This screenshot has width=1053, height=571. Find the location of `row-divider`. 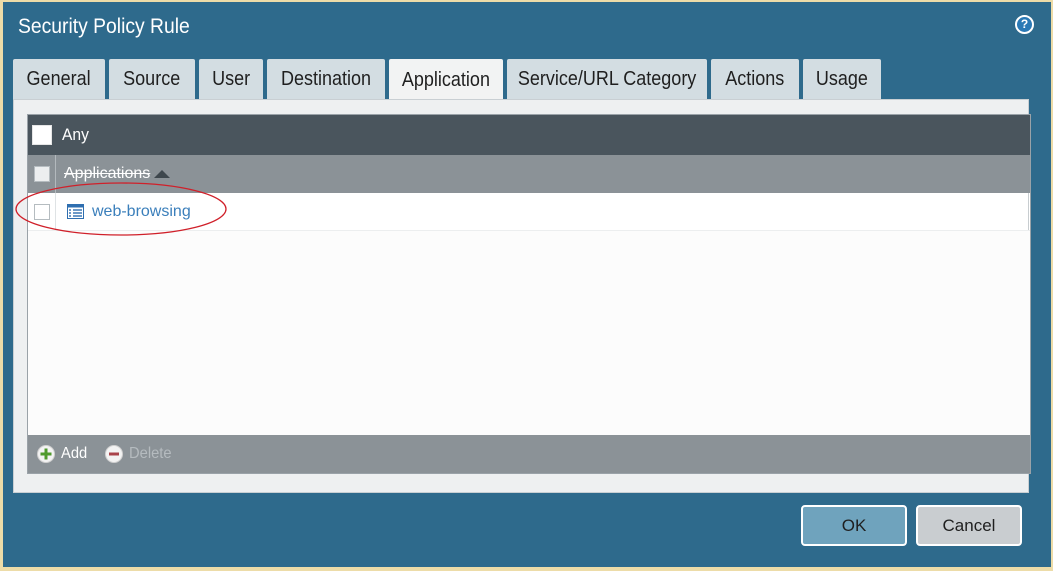

row-divider is located at coordinates (1028, 211).